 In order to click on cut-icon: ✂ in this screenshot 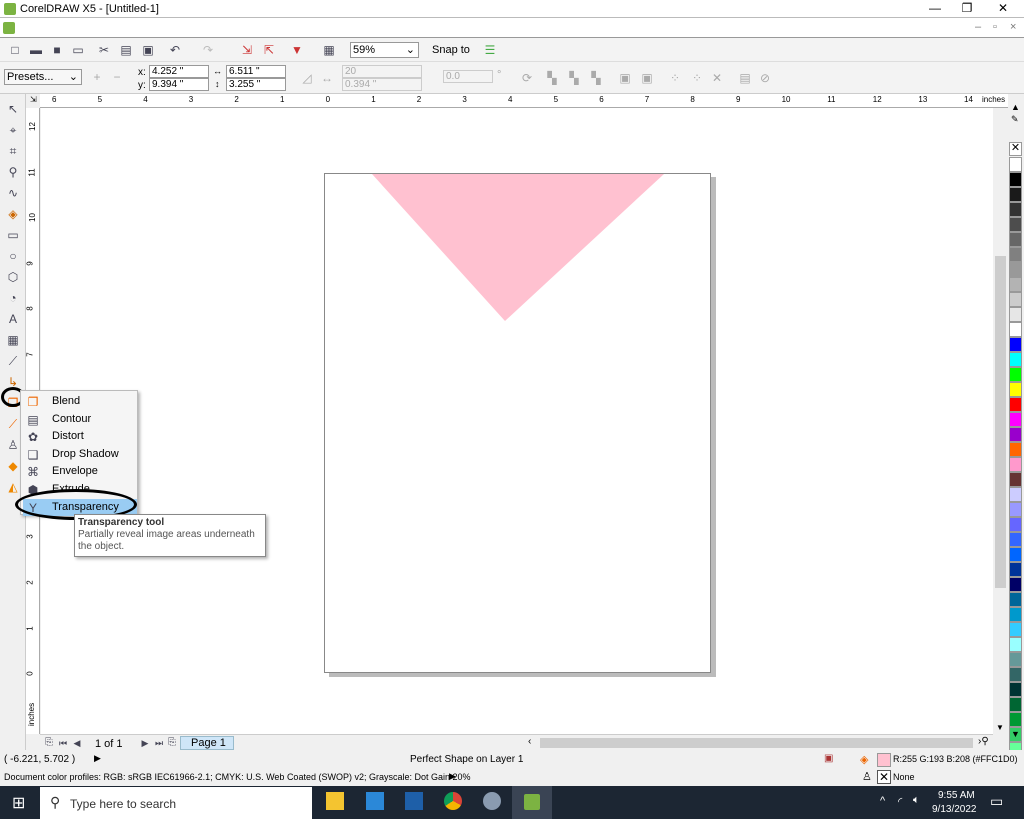, I will do `click(104, 50)`.